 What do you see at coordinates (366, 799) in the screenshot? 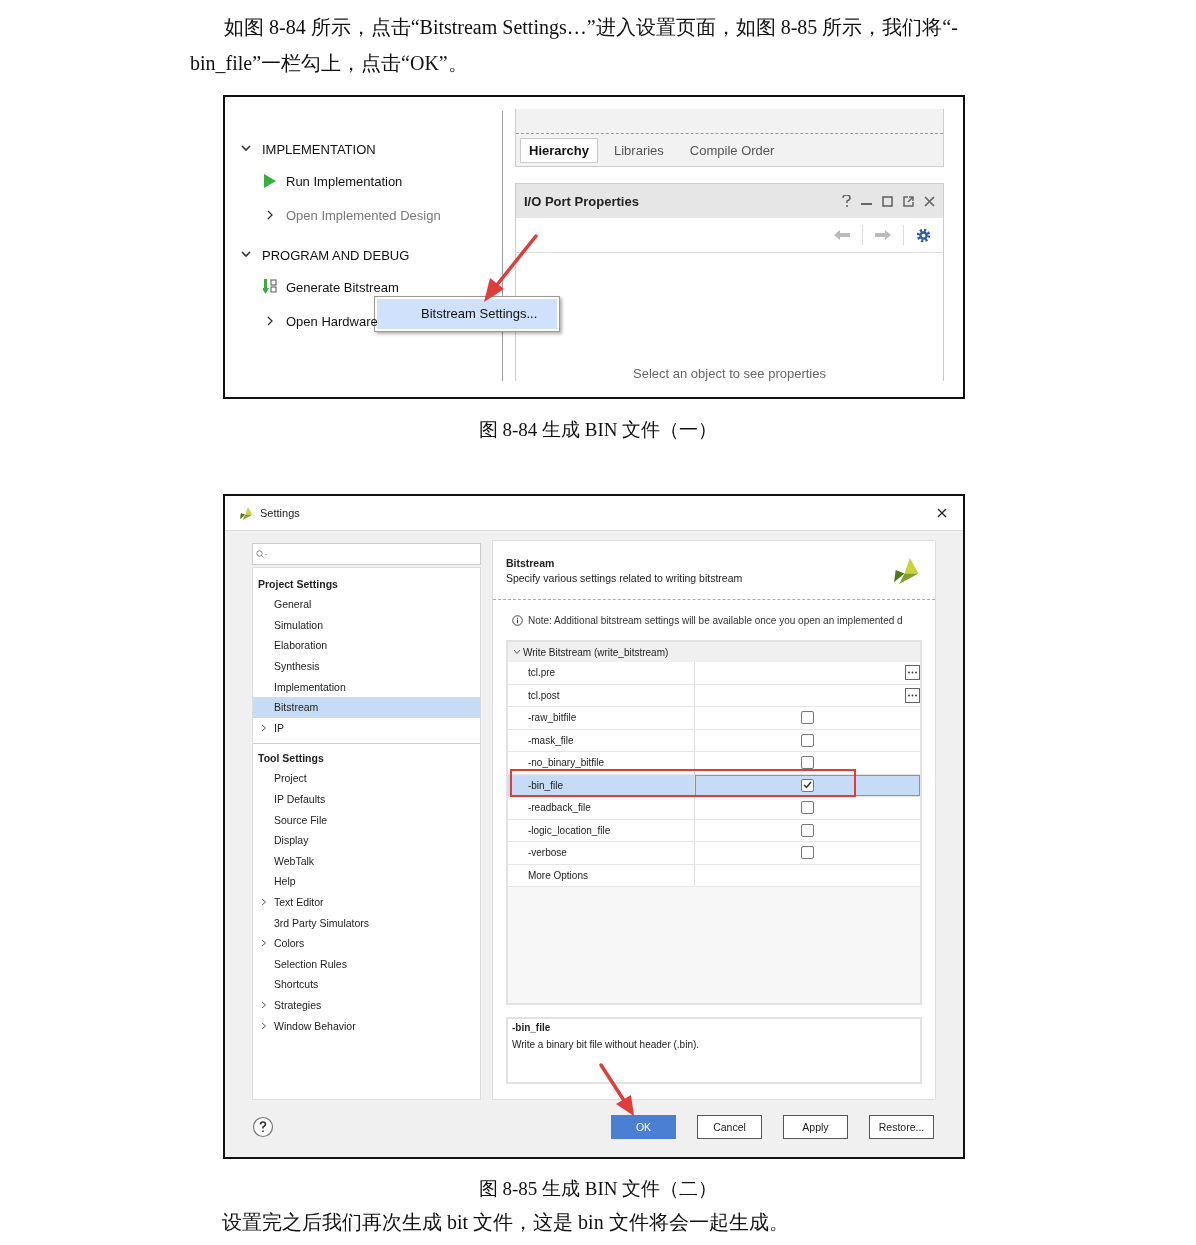
I see `tree-item: IP Defaults` at bounding box center [366, 799].